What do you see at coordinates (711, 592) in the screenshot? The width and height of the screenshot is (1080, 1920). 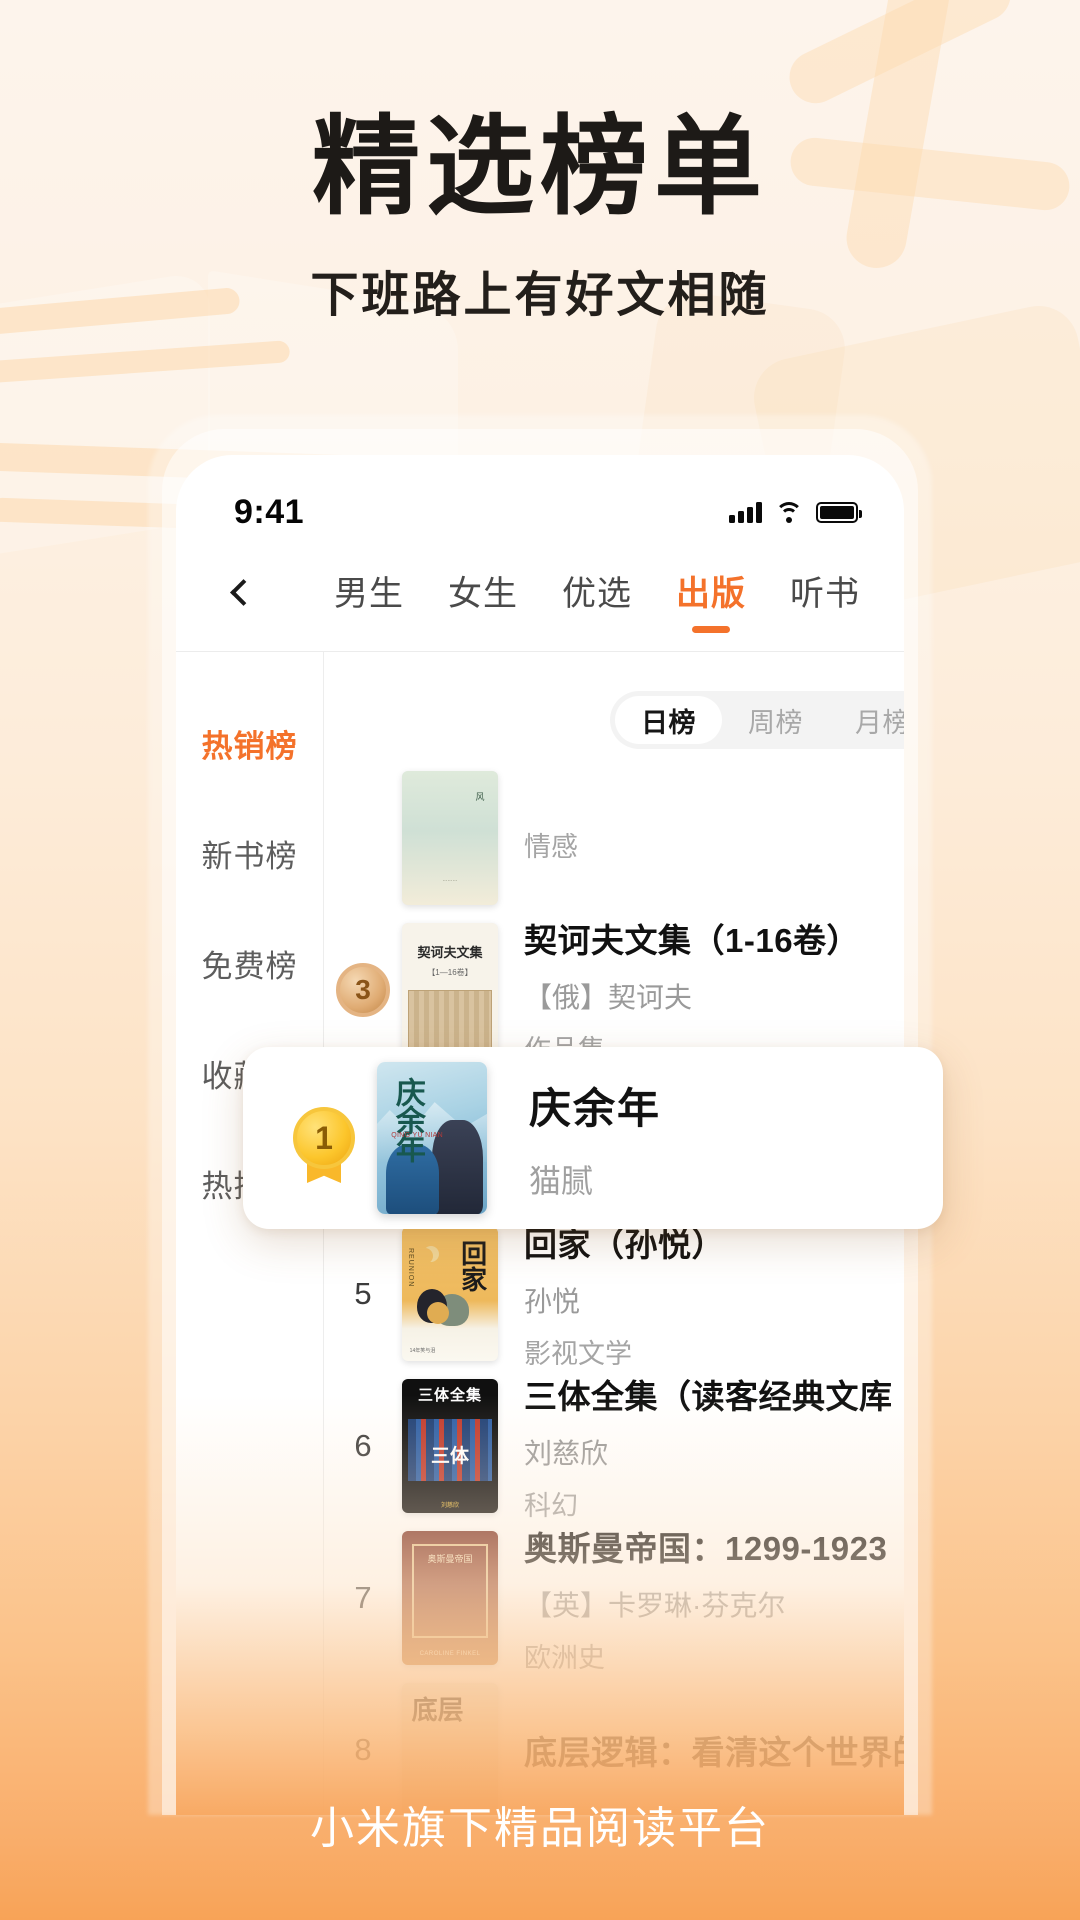 I see `tab-published: 出版` at bounding box center [711, 592].